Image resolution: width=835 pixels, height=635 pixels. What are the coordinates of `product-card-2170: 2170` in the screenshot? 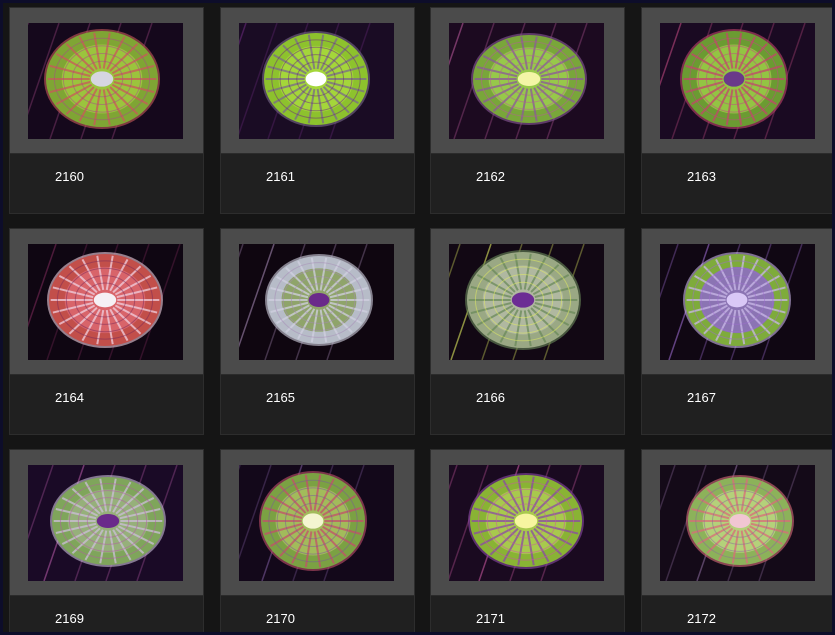 It's located at (317, 540).